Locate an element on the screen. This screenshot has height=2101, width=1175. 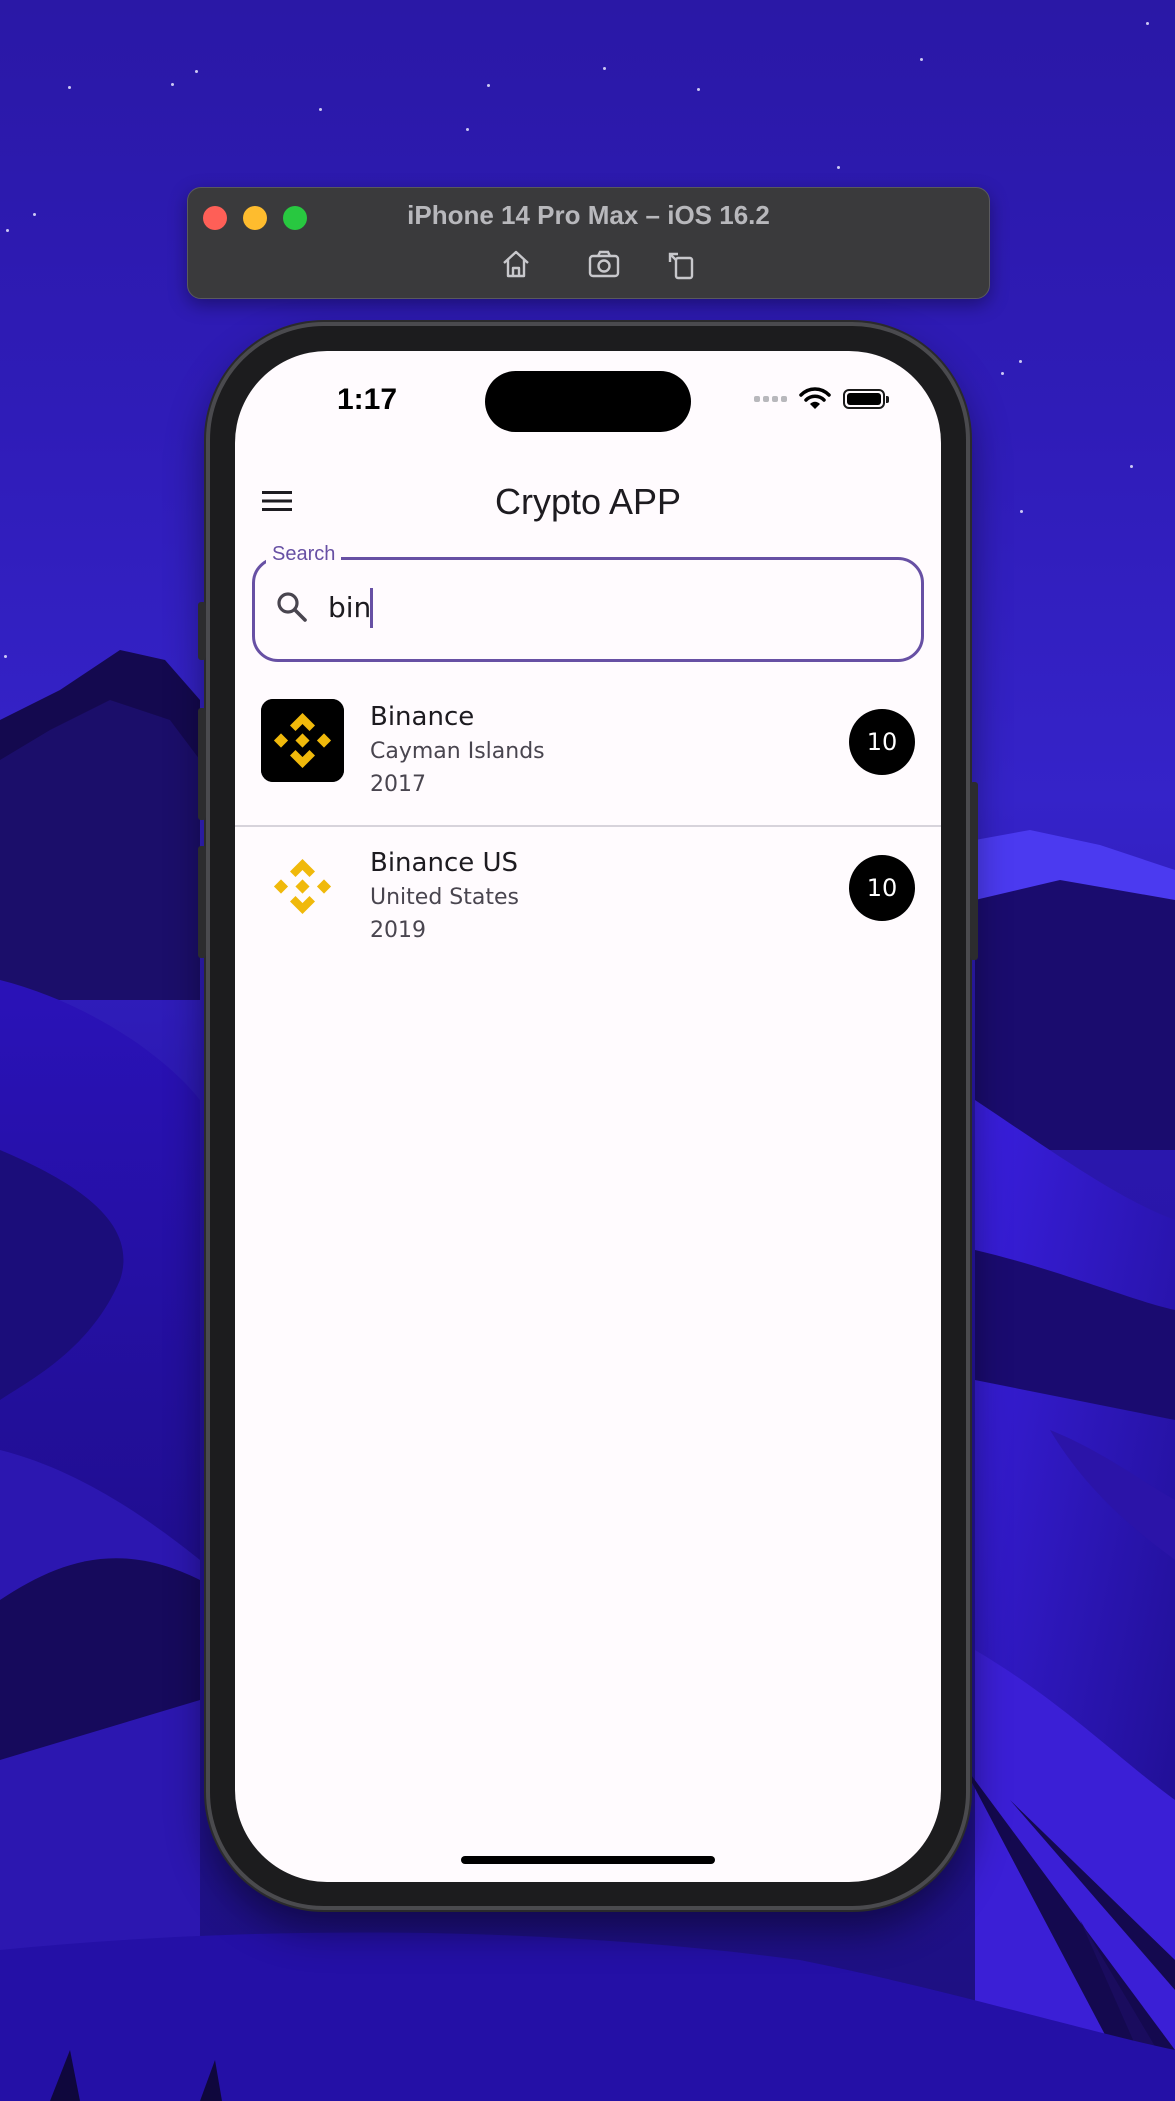
wifi-icon is located at coordinates (815, 398).